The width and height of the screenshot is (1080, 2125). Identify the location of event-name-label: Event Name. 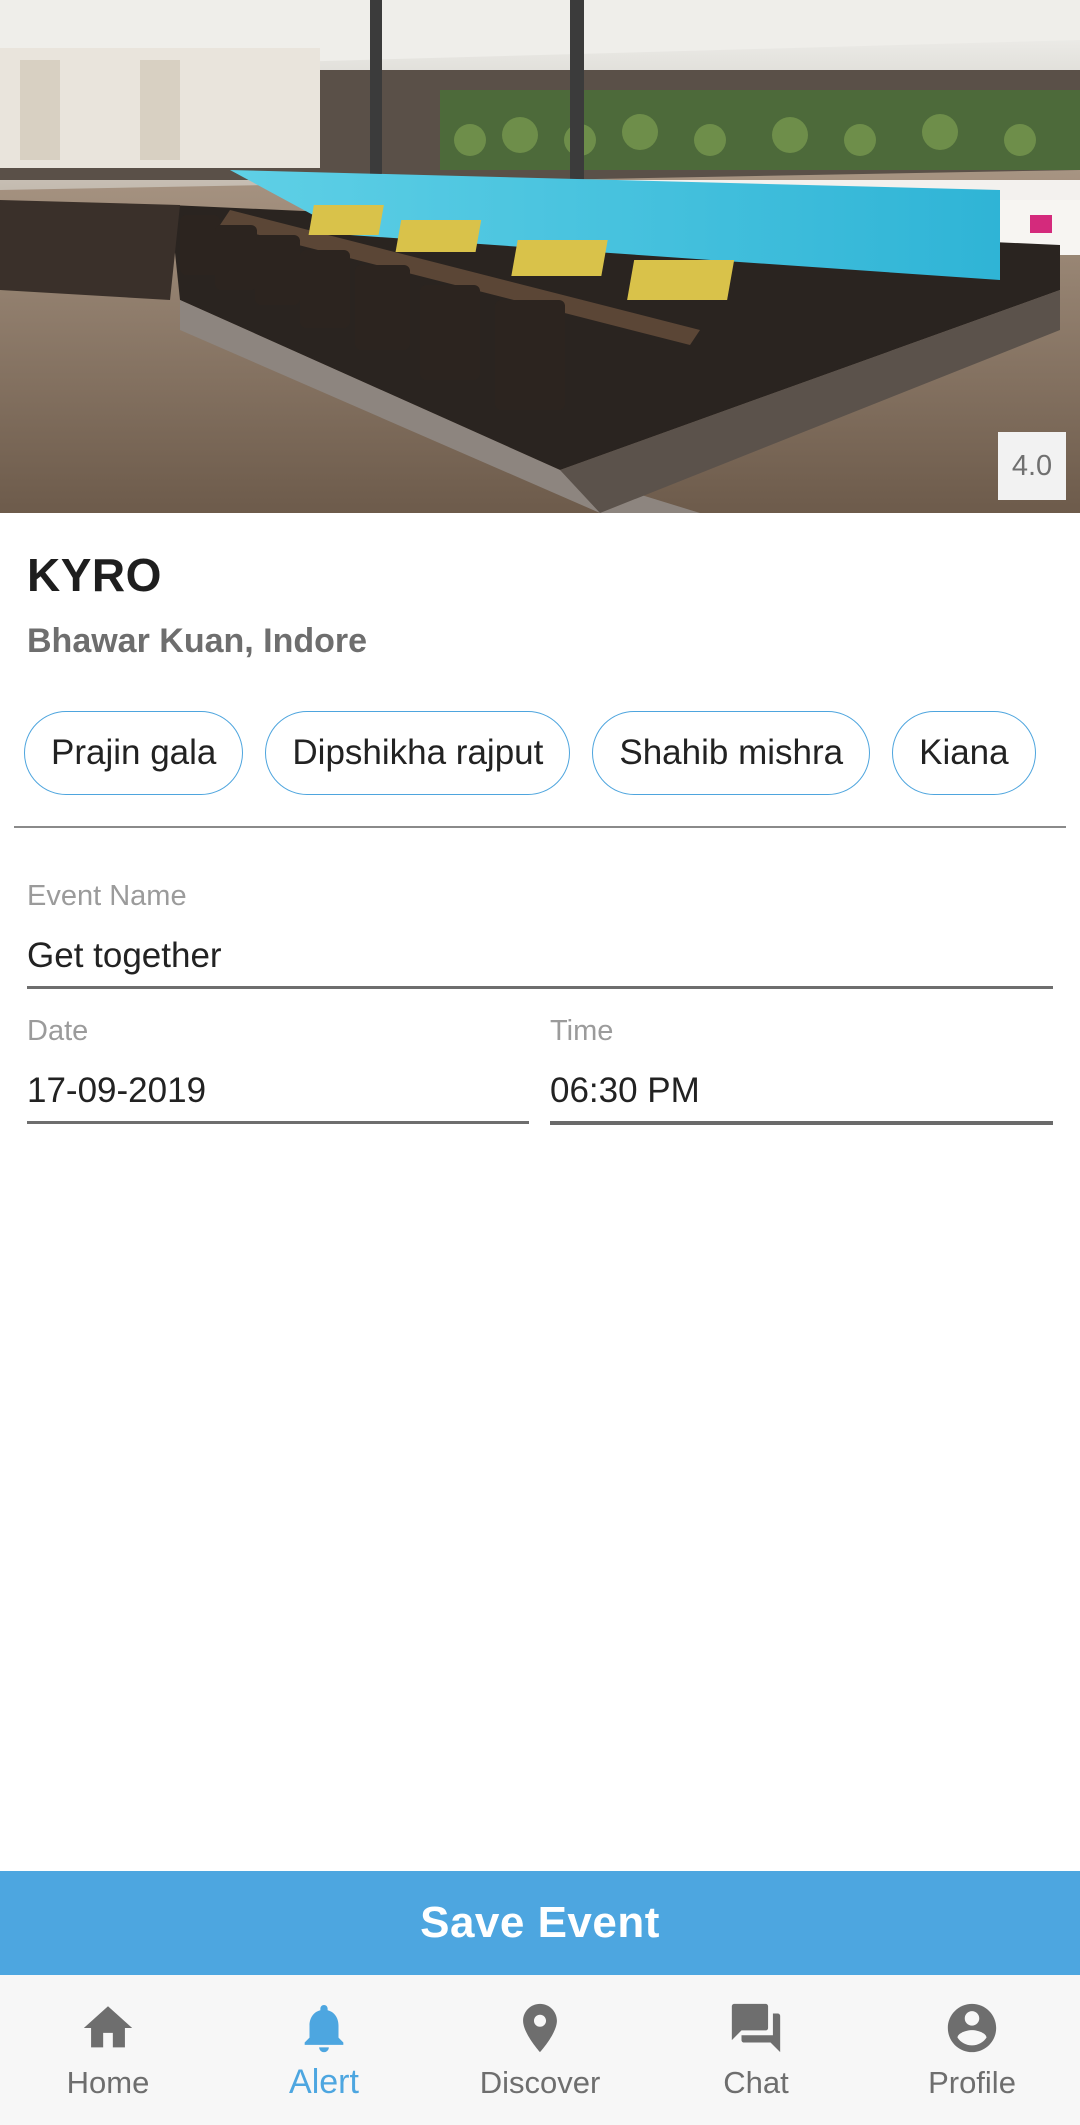
(107, 896).